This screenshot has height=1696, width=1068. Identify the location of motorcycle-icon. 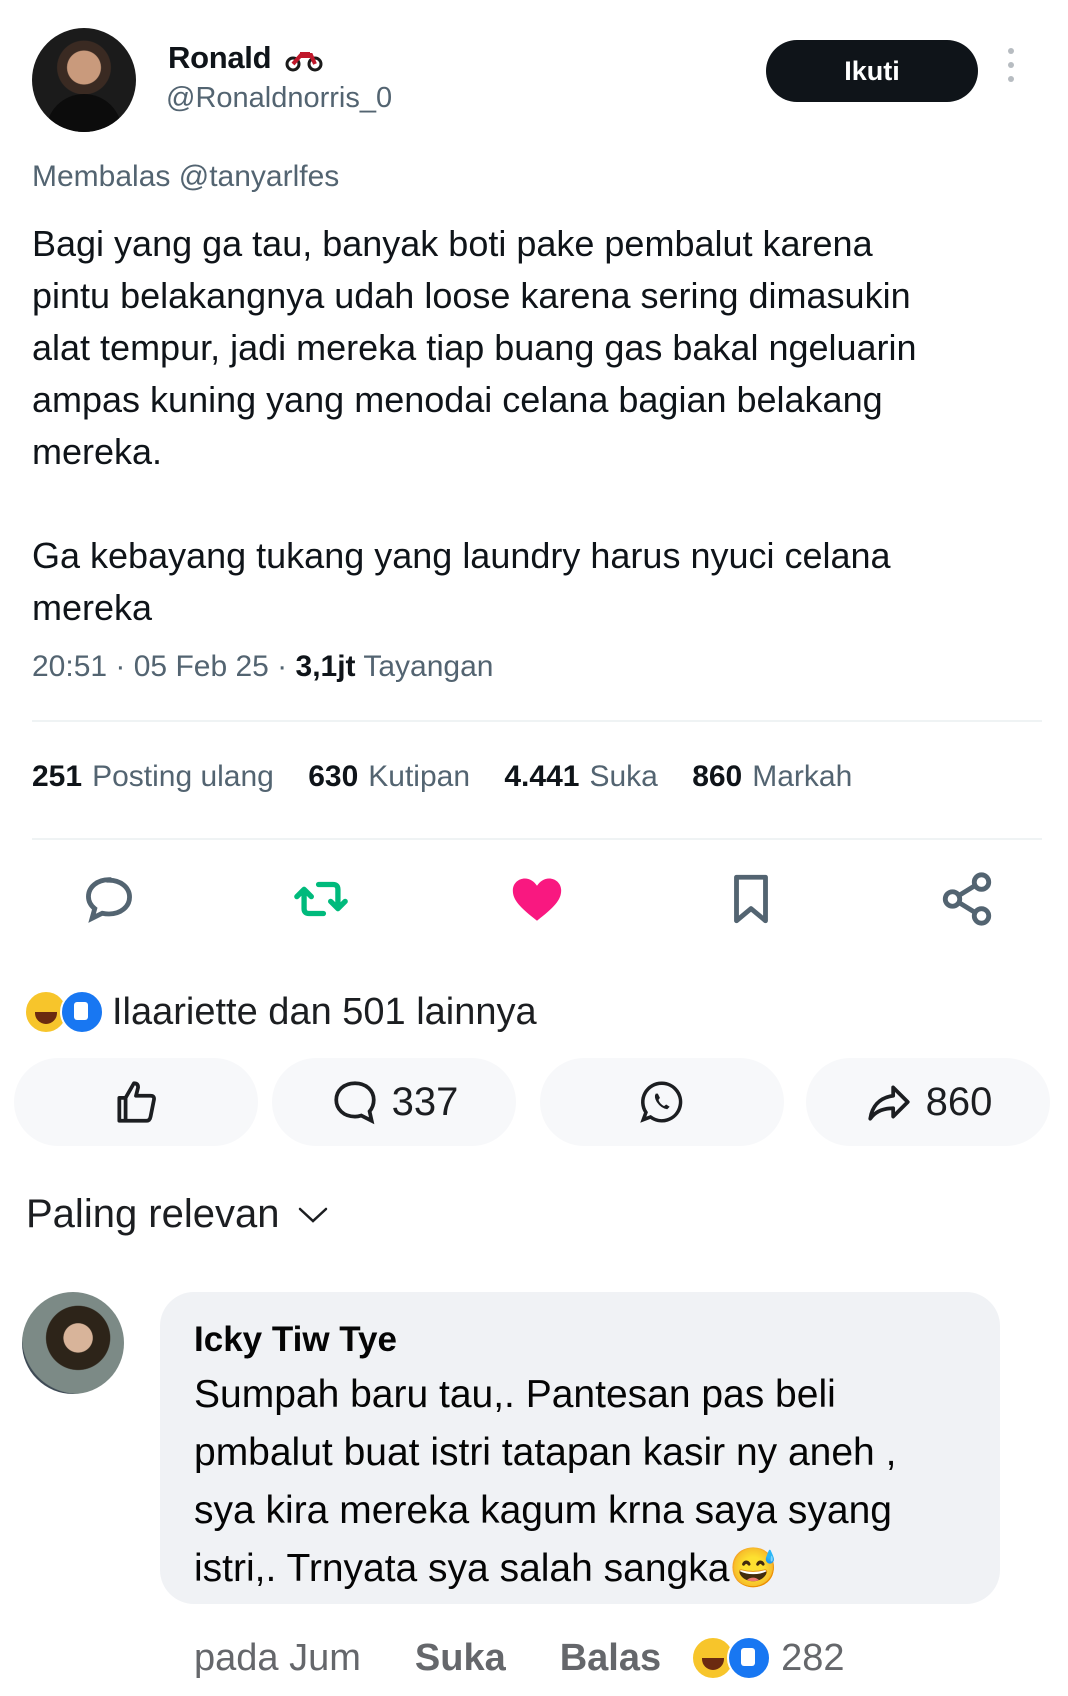
(304, 61).